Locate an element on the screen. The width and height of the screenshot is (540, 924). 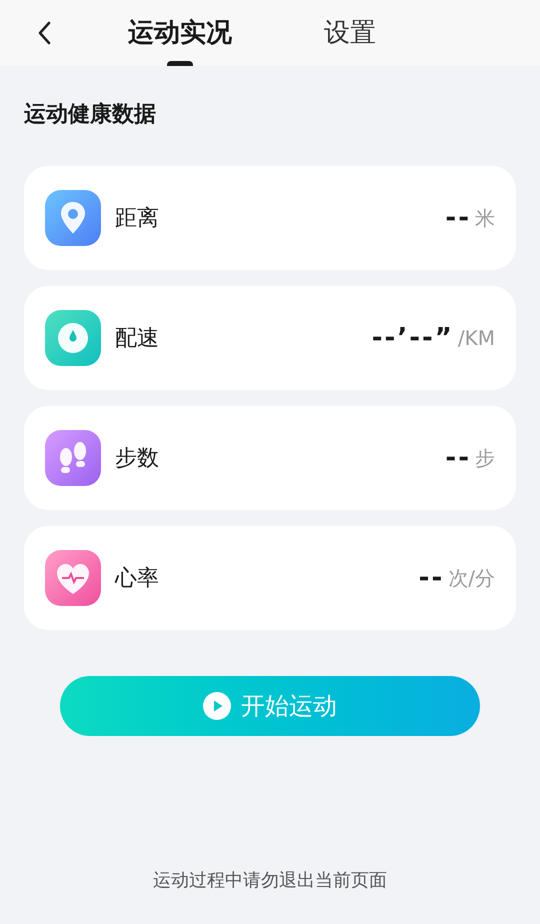
tab: 设置 is located at coordinates (350, 33).